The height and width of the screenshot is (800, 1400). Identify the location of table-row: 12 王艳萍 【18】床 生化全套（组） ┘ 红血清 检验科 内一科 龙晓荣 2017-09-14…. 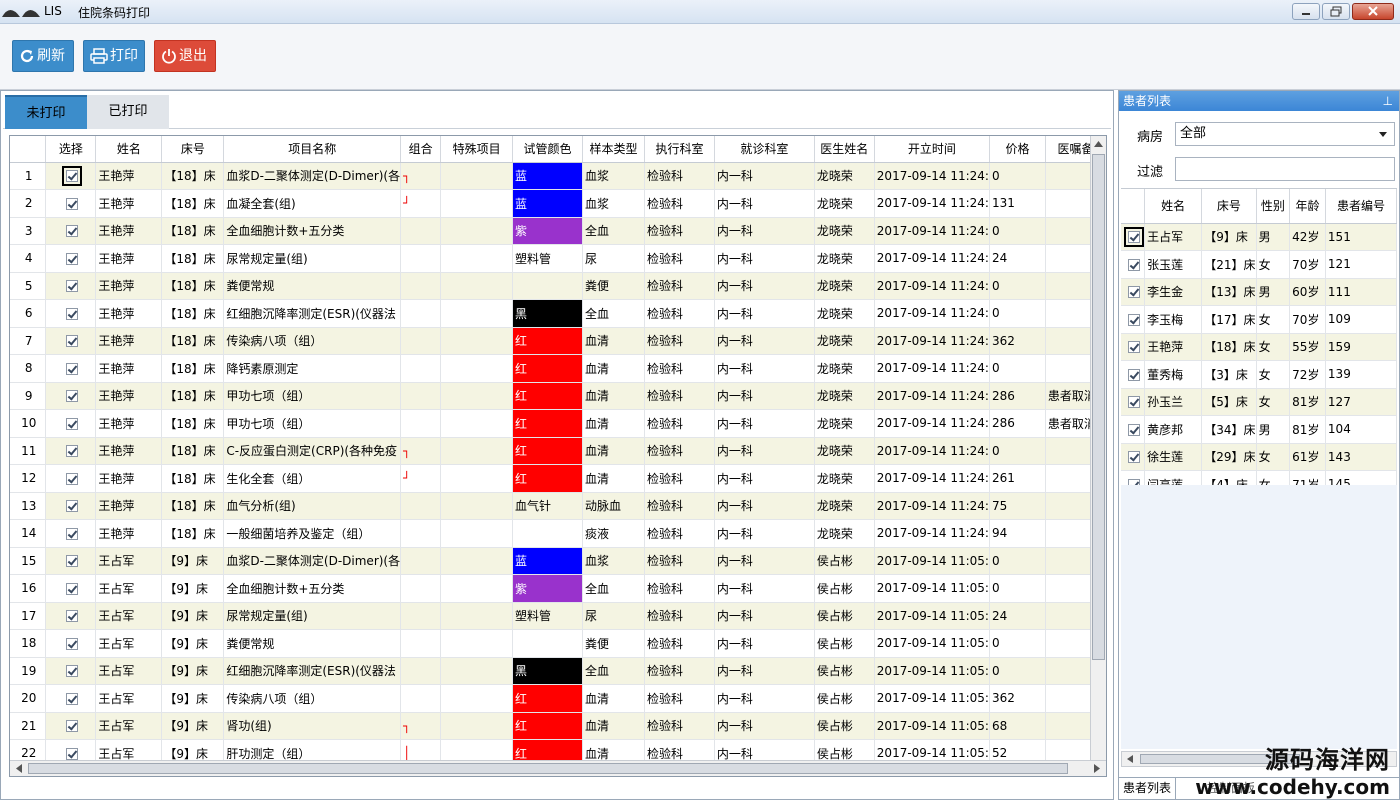
(558, 478).